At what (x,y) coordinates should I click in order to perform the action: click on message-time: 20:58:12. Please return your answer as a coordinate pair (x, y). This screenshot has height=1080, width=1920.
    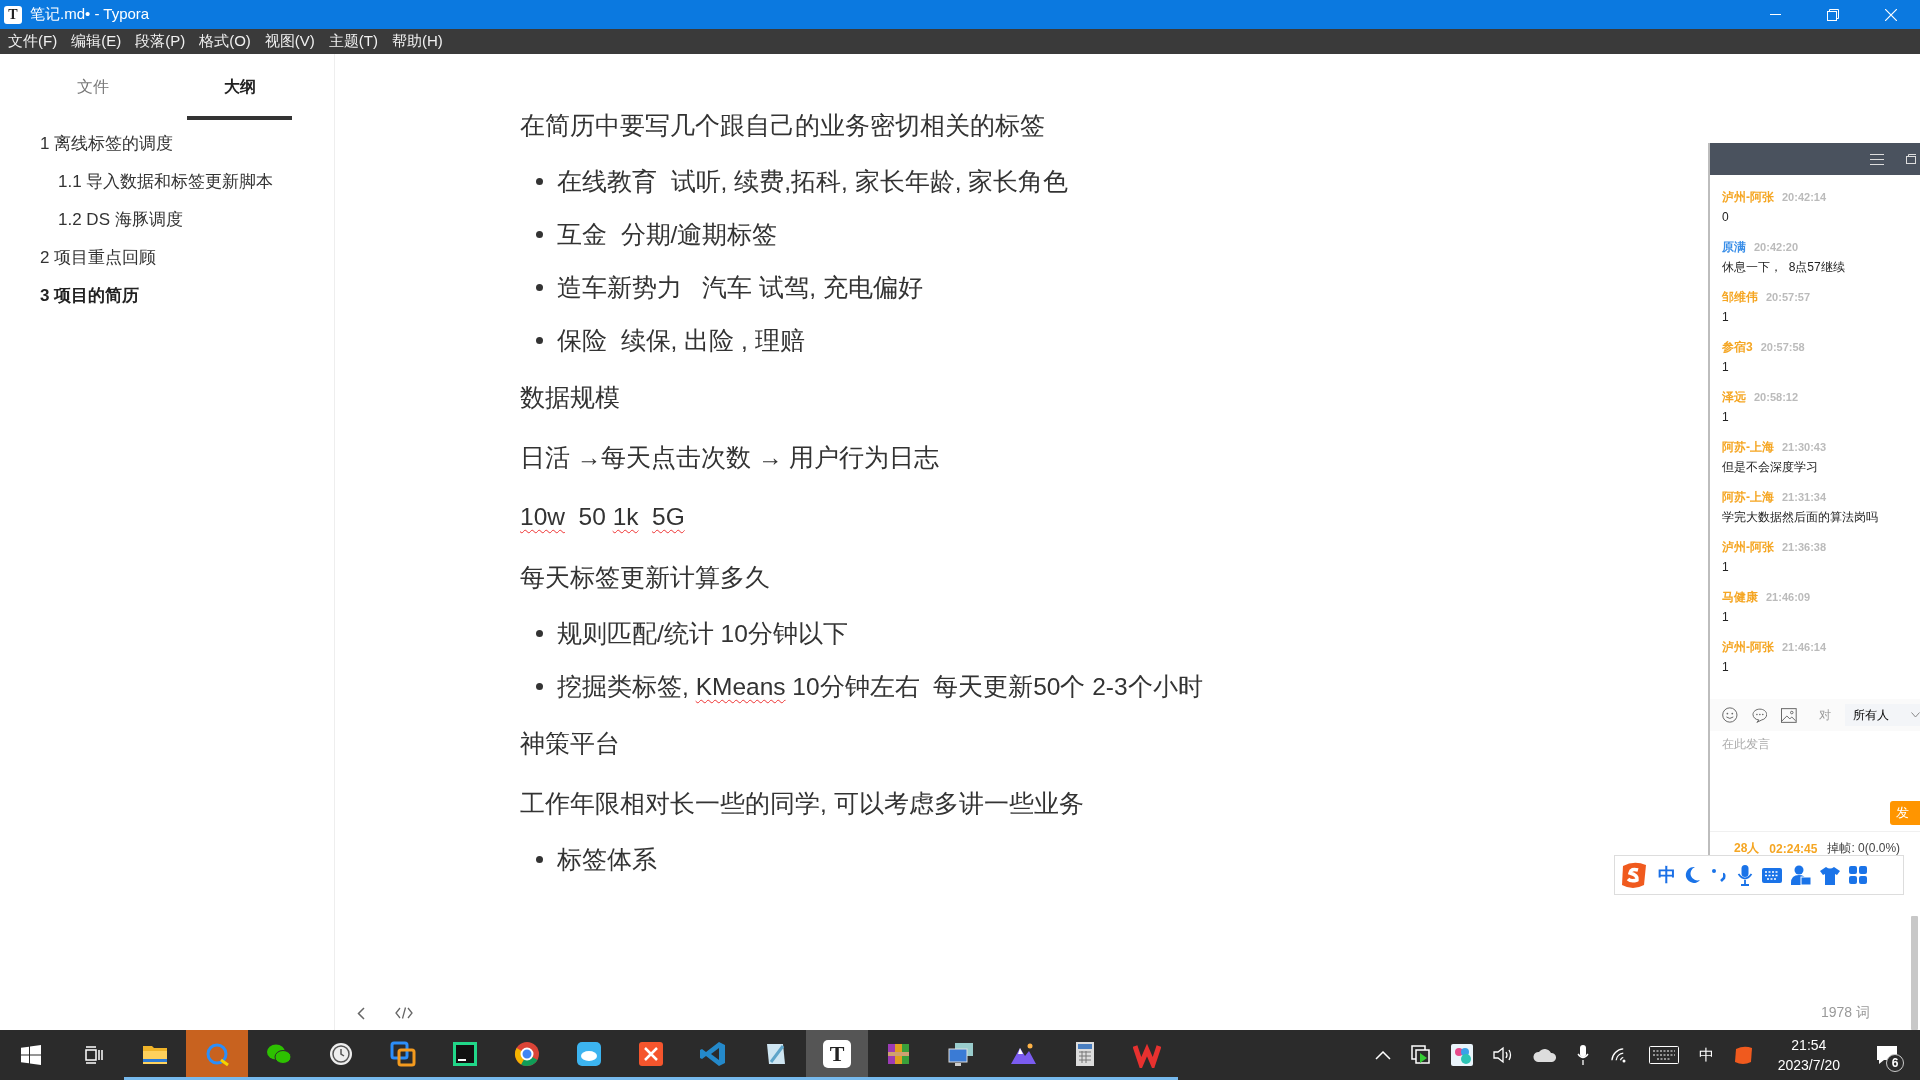
    Looking at the image, I should click on (1776, 397).